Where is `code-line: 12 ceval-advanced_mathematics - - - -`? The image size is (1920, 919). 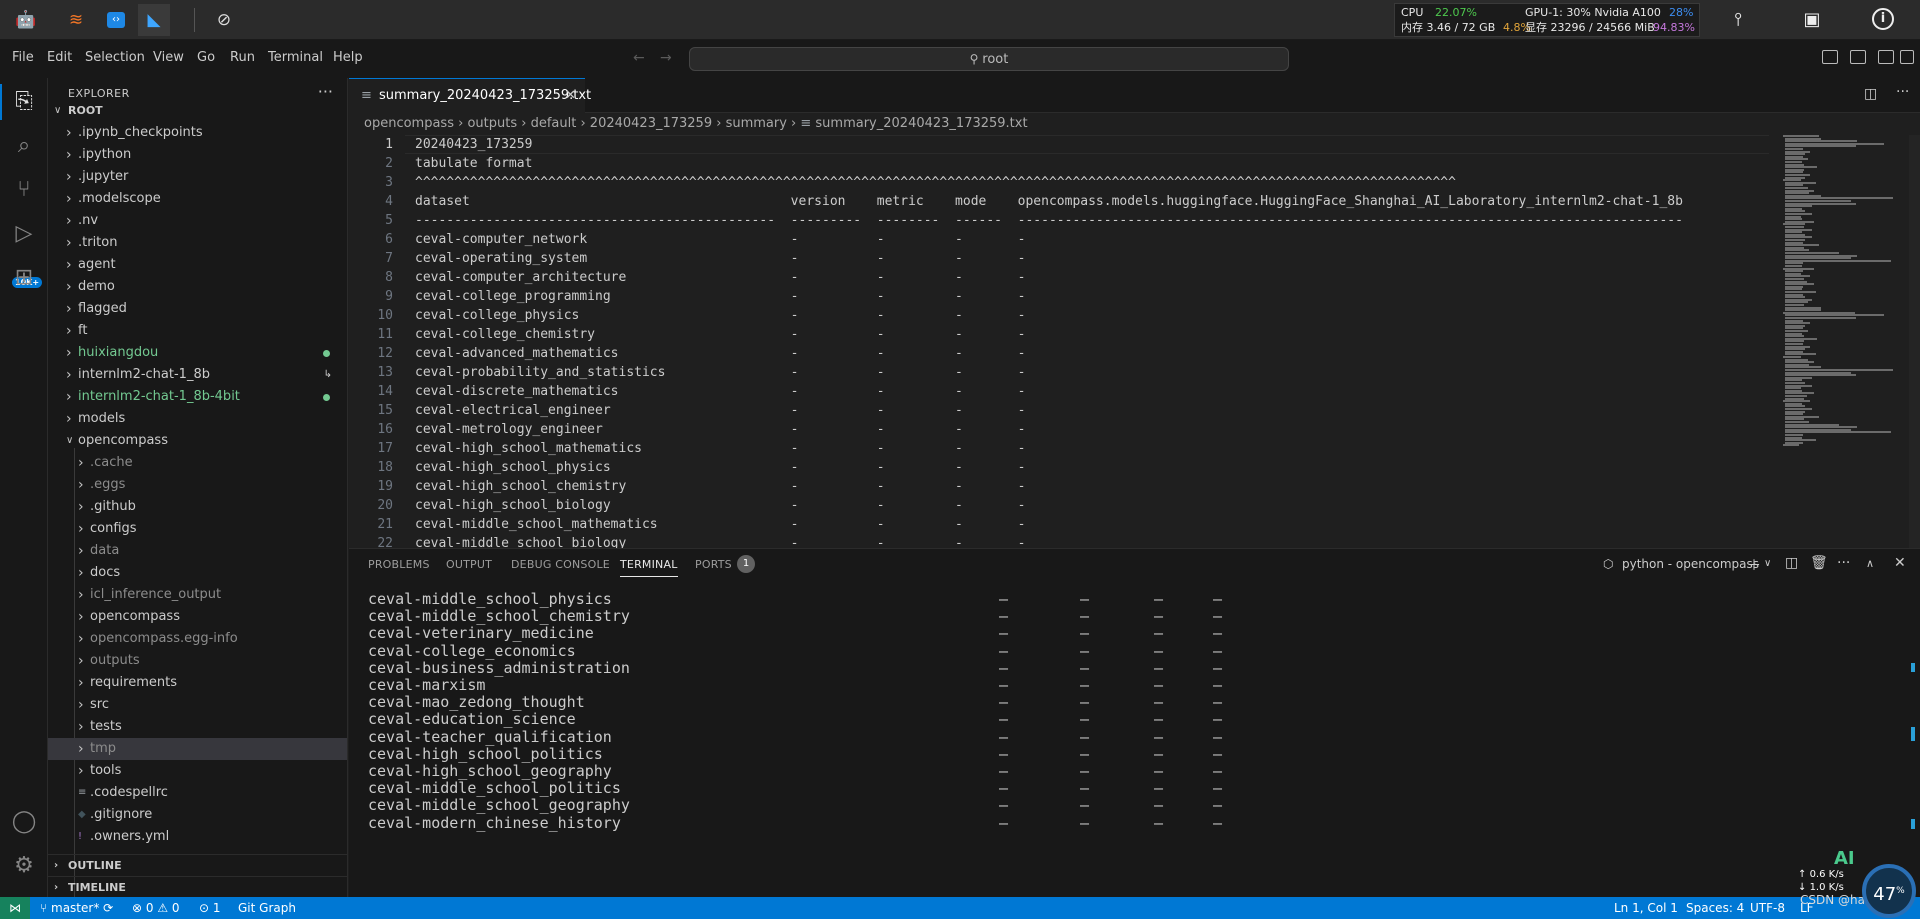 code-line: 12 ceval-advanced_mathematics - - - - is located at coordinates (1059, 353).